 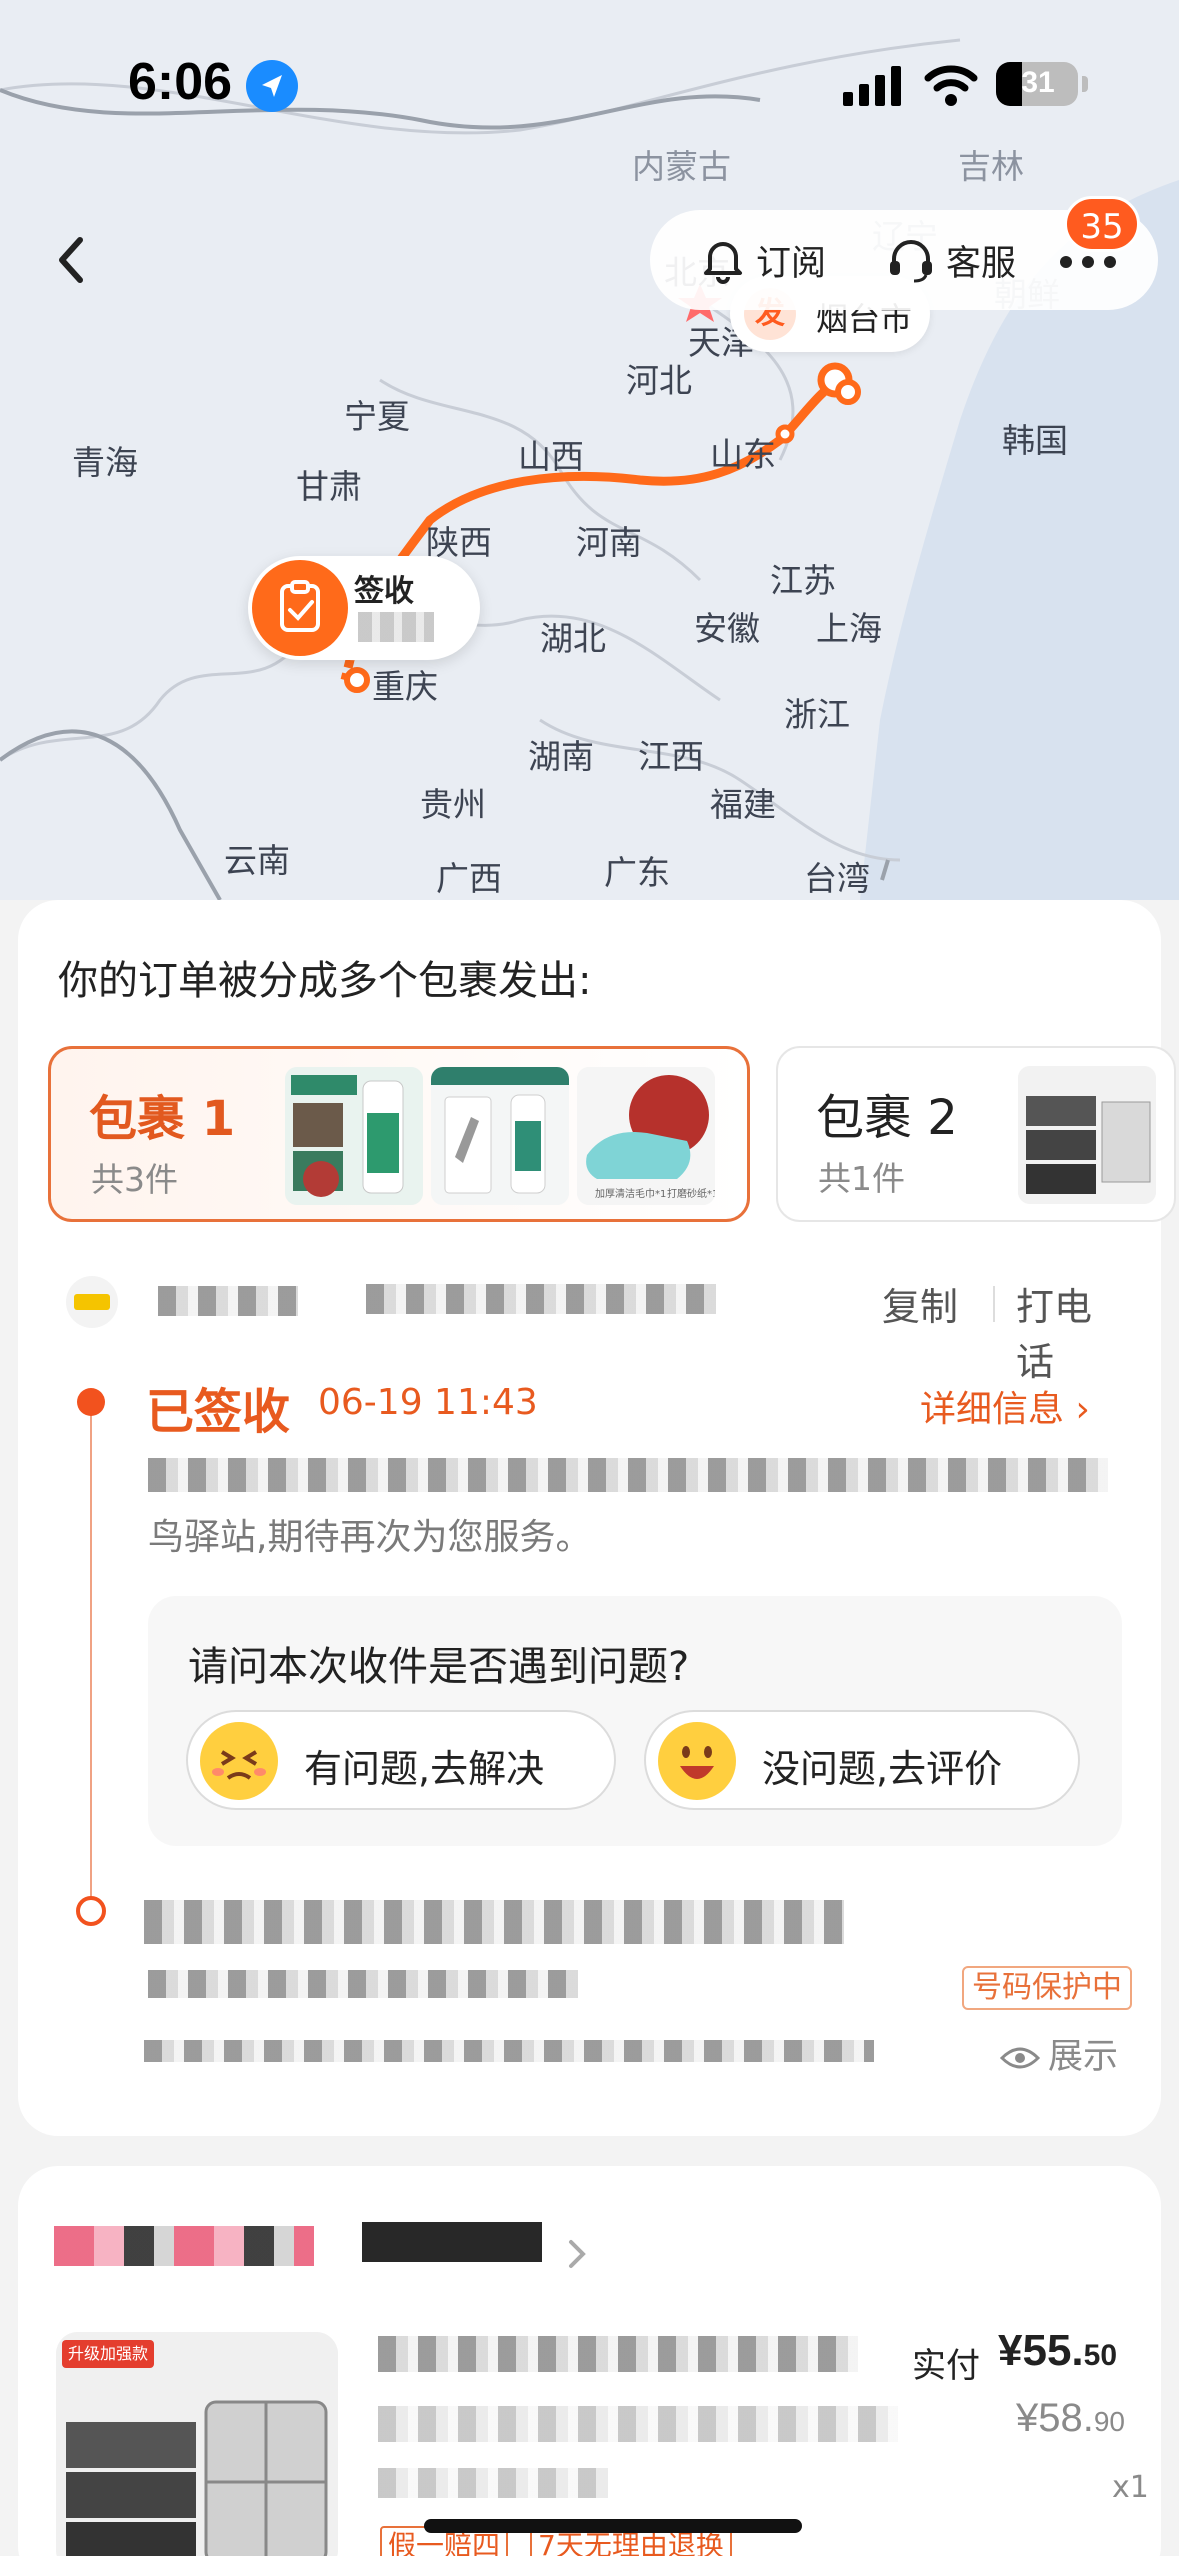 I want to click on package-tab-1: 包裹 1 共3件 加厚清洁毛巾*1 打磨砂纸*1, so click(x=399, y=1134).